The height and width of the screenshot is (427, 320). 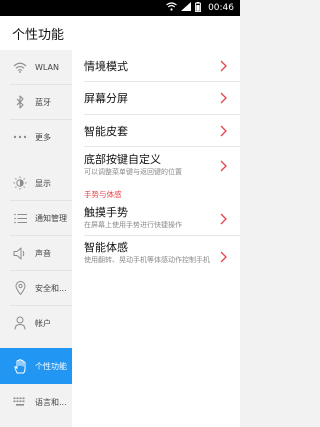 What do you see at coordinates (106, 247) in the screenshot?
I see `setting-title: 智能体感` at bounding box center [106, 247].